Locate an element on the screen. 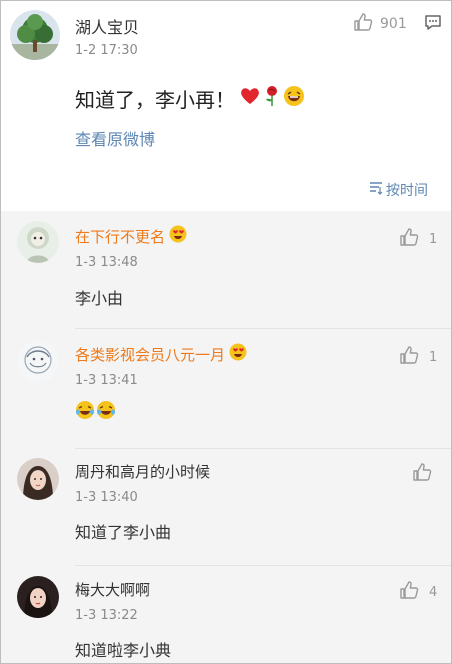 This screenshot has width=452, height=664. reply-author-name: 梅大大啊啊 is located at coordinates (112, 589).